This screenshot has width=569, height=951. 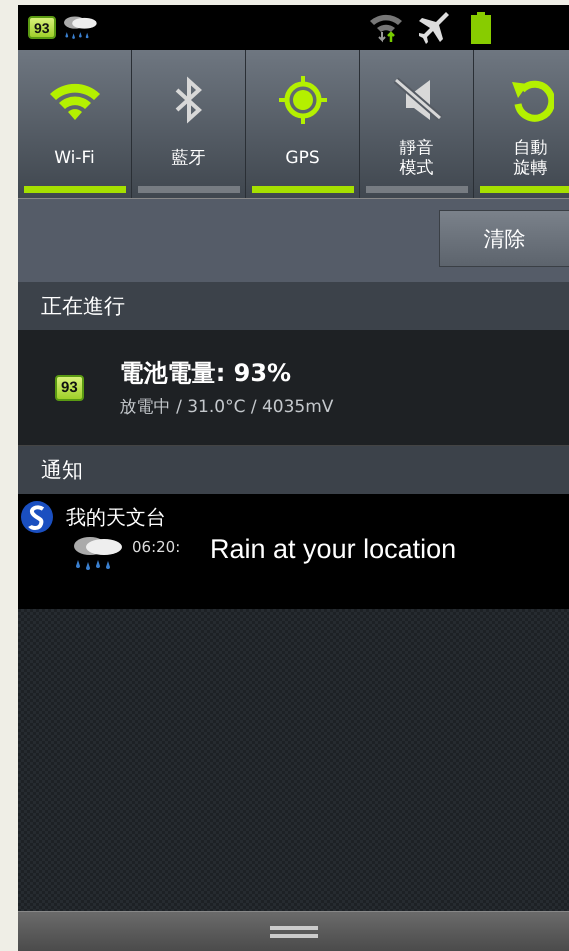 I want to click on section-header: 正在進行, so click(x=83, y=306).